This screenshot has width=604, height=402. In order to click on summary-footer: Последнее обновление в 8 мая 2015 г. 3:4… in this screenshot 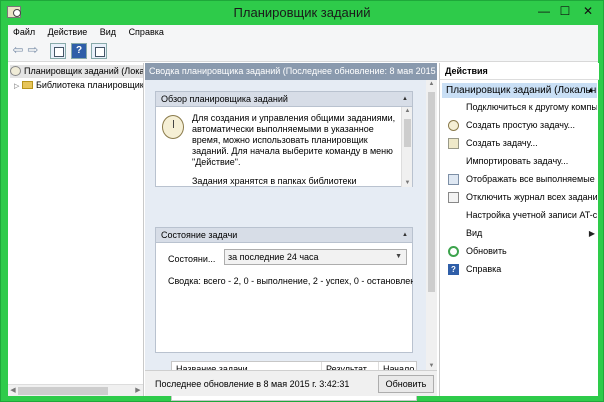, I will do `click(291, 383)`.